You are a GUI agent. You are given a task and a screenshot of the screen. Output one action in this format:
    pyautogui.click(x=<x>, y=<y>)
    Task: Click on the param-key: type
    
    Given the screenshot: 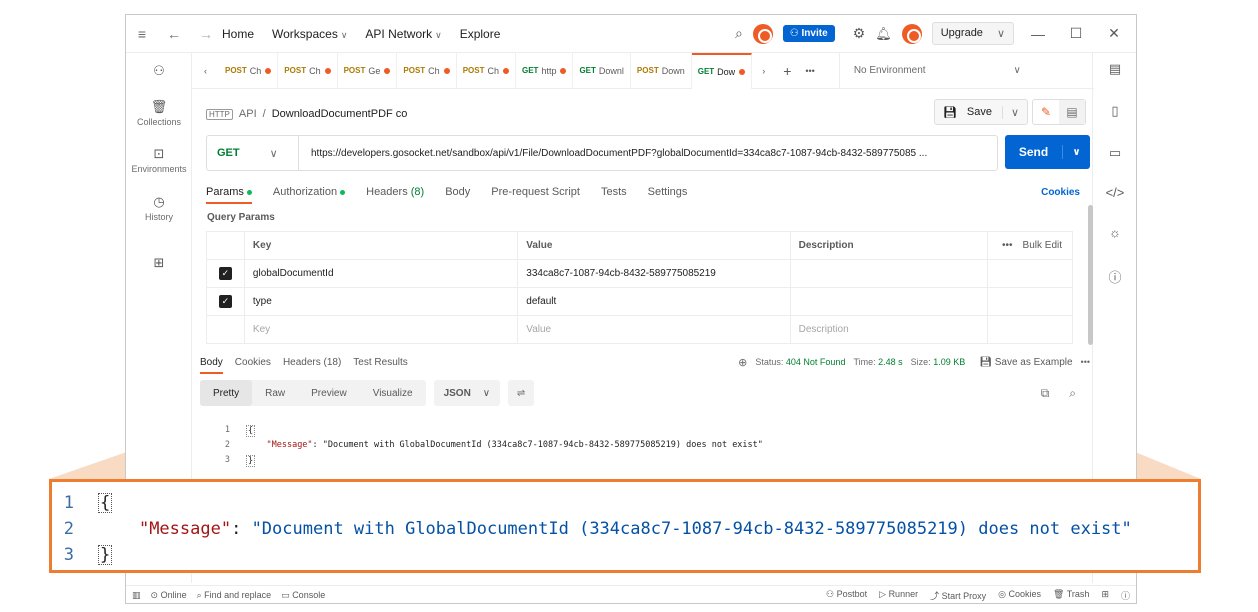 What is the action you would take?
    pyautogui.click(x=382, y=301)
    